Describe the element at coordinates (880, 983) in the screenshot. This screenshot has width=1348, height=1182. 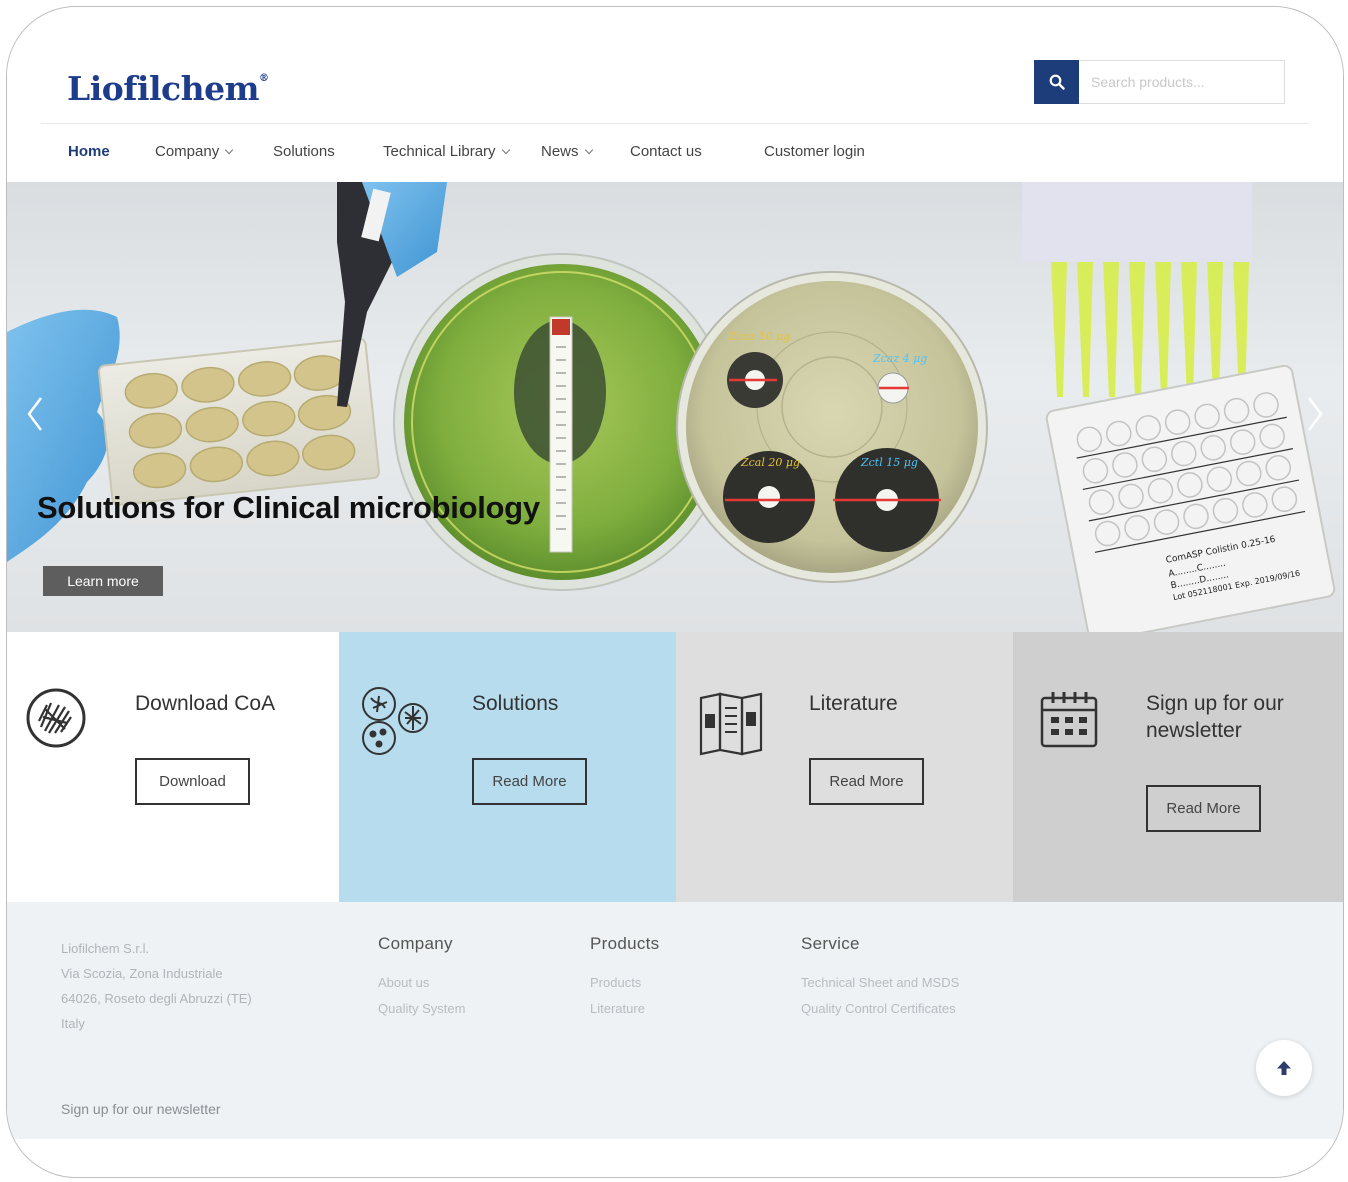
I see `footer-link-technical-sheet: Technical Sheet and MSDS` at that location.